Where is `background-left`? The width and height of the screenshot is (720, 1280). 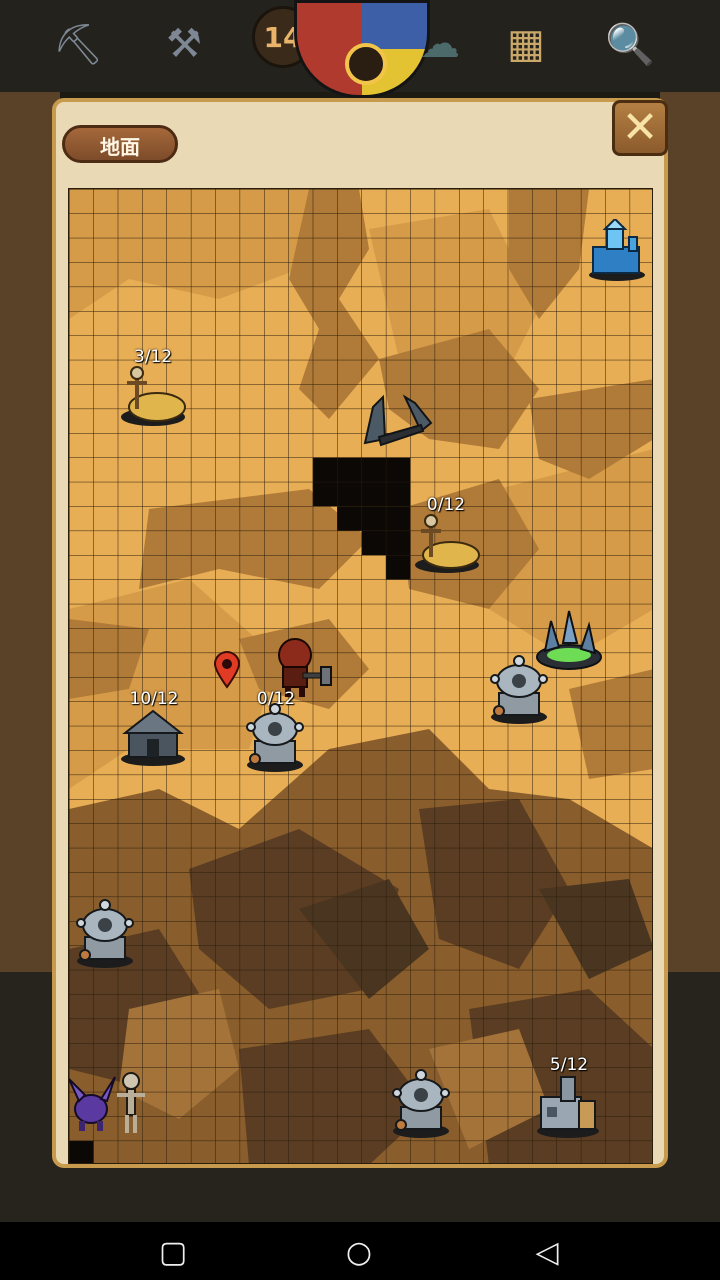
background-left is located at coordinates (30, 532).